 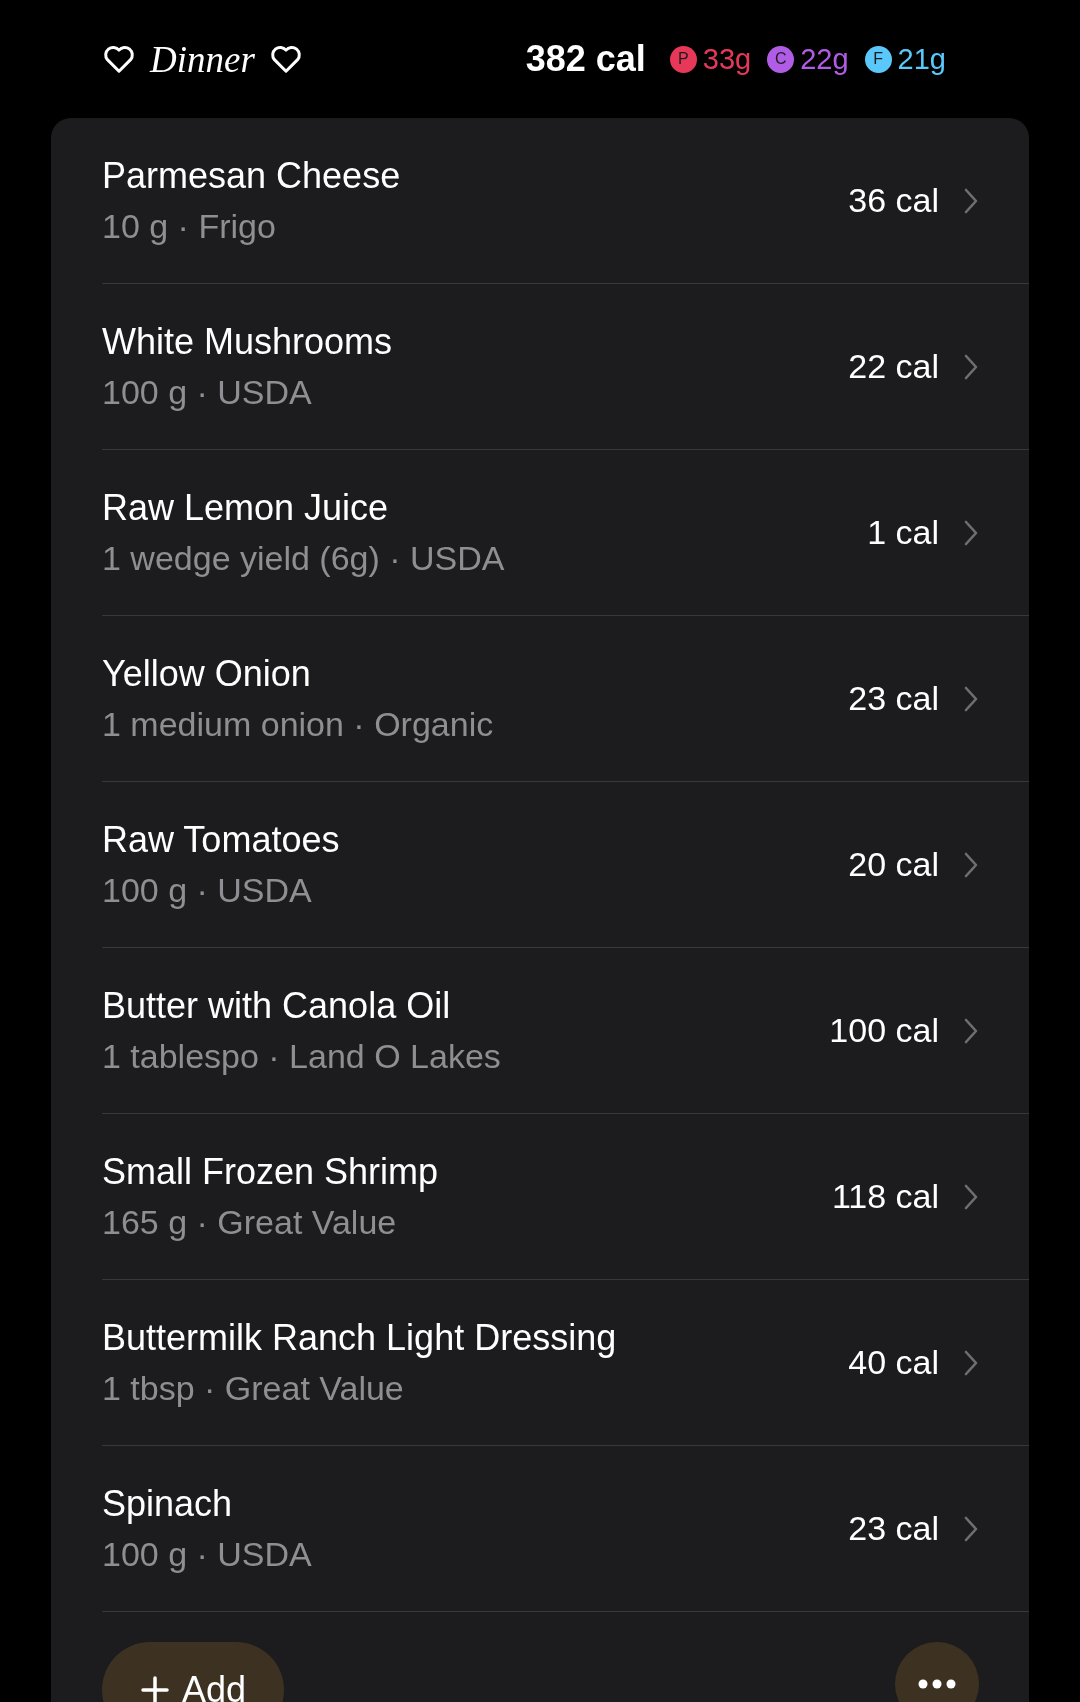 What do you see at coordinates (565, 1031) in the screenshot?
I see `food-row: Butter with Canola Oil 1 tablespo · Land O Lakes 100 cal` at bounding box center [565, 1031].